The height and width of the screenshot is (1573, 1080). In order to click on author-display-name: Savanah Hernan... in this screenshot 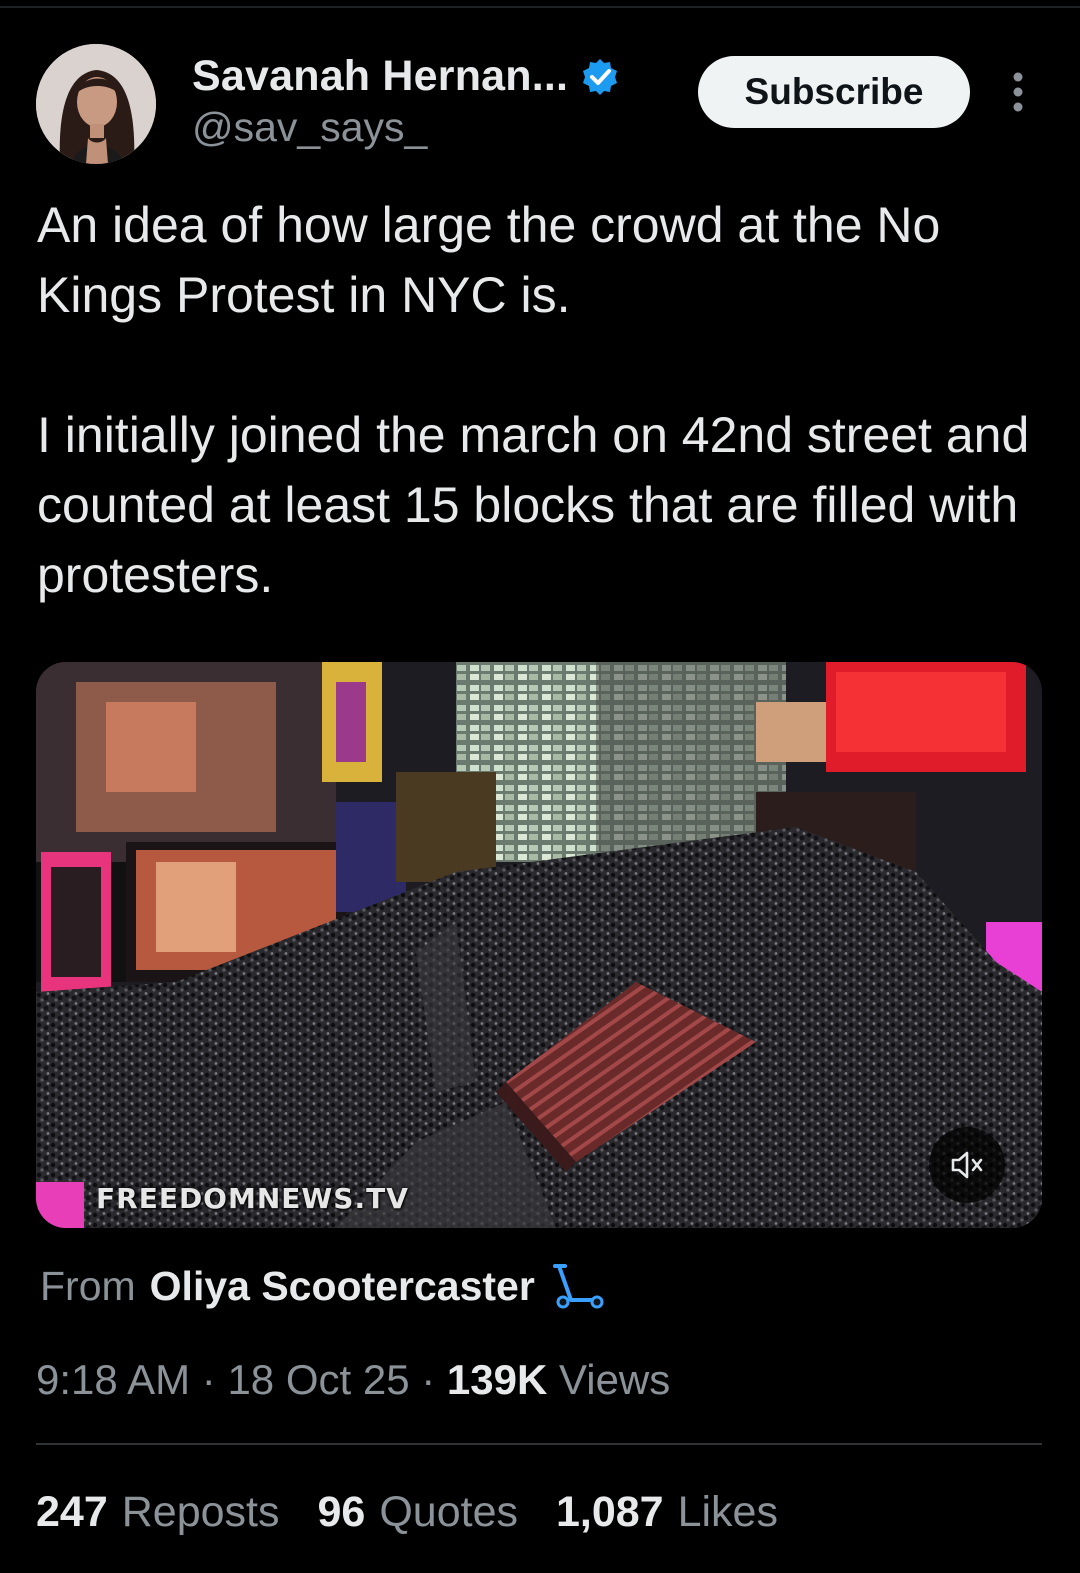, I will do `click(380, 76)`.